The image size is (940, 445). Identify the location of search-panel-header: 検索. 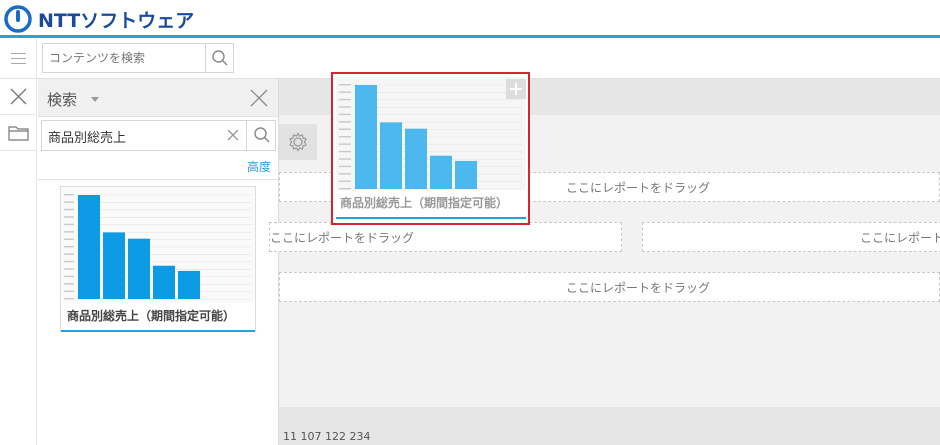
(158, 98).